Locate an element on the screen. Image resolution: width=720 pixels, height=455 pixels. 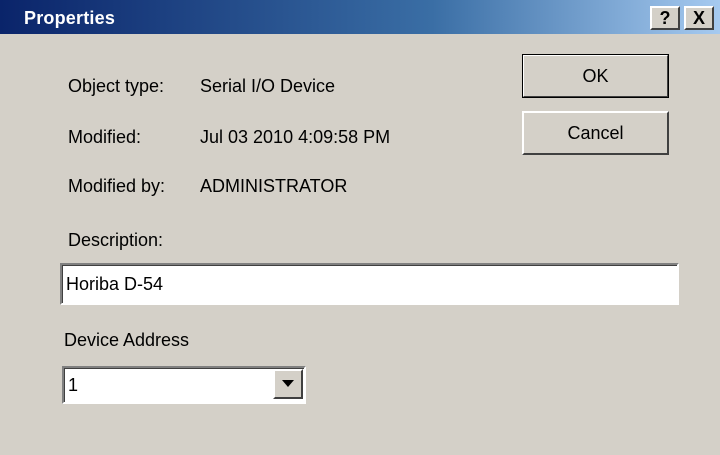
device-address-select: 1 is located at coordinates (184, 385).